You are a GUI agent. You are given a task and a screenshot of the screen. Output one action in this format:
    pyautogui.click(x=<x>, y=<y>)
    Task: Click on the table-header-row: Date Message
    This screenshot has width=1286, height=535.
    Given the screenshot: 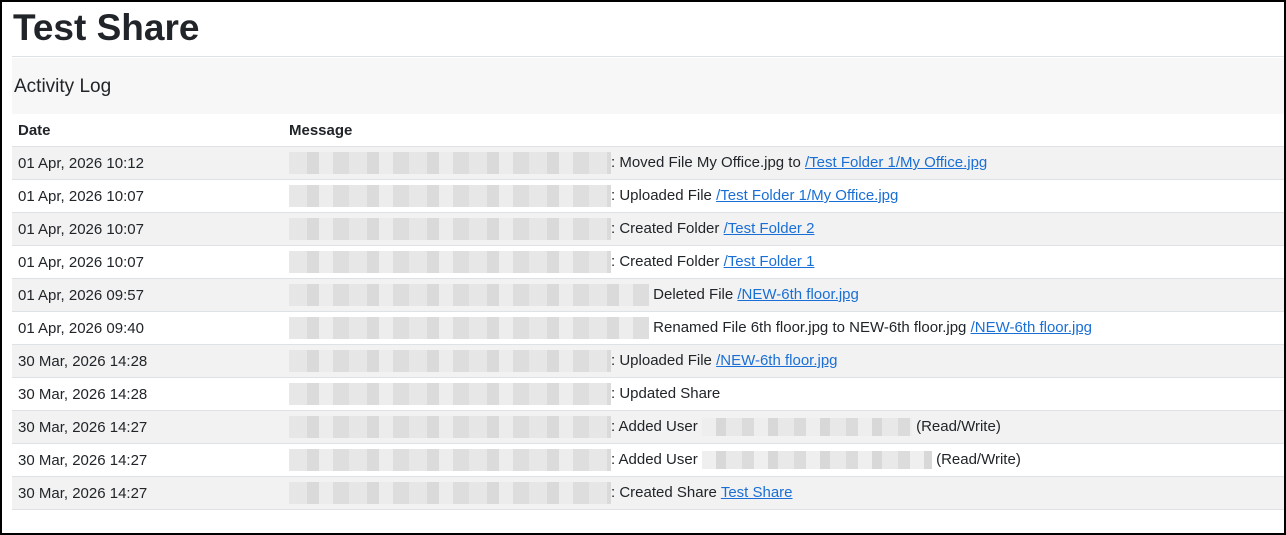 What is the action you would take?
    pyautogui.click(x=648, y=131)
    